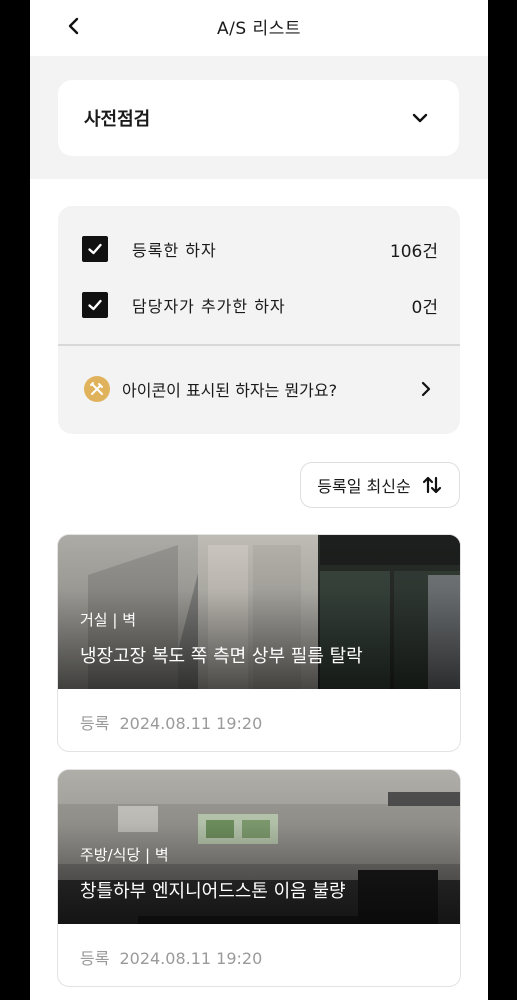  What do you see at coordinates (420, 118) in the screenshot?
I see `chevron-down-icon` at bounding box center [420, 118].